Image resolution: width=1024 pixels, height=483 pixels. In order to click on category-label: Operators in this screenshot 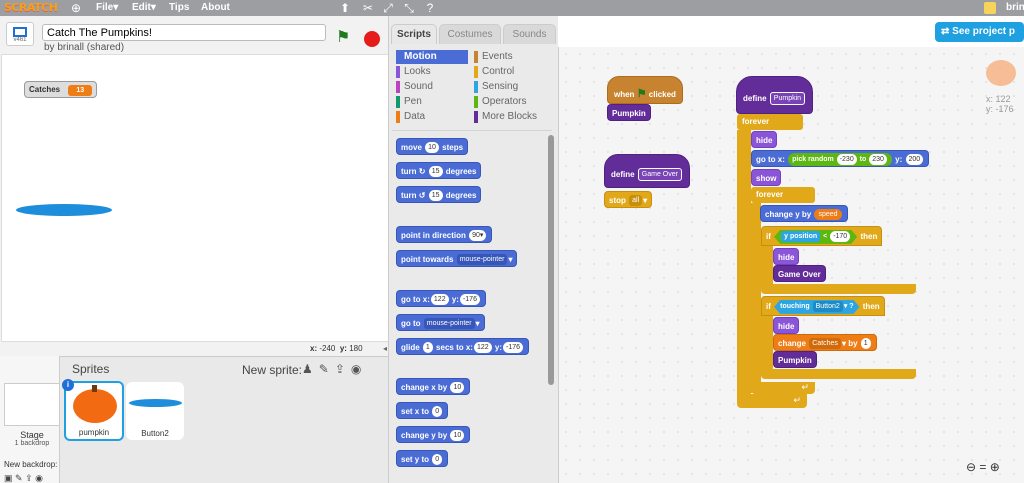, I will do `click(504, 101)`.